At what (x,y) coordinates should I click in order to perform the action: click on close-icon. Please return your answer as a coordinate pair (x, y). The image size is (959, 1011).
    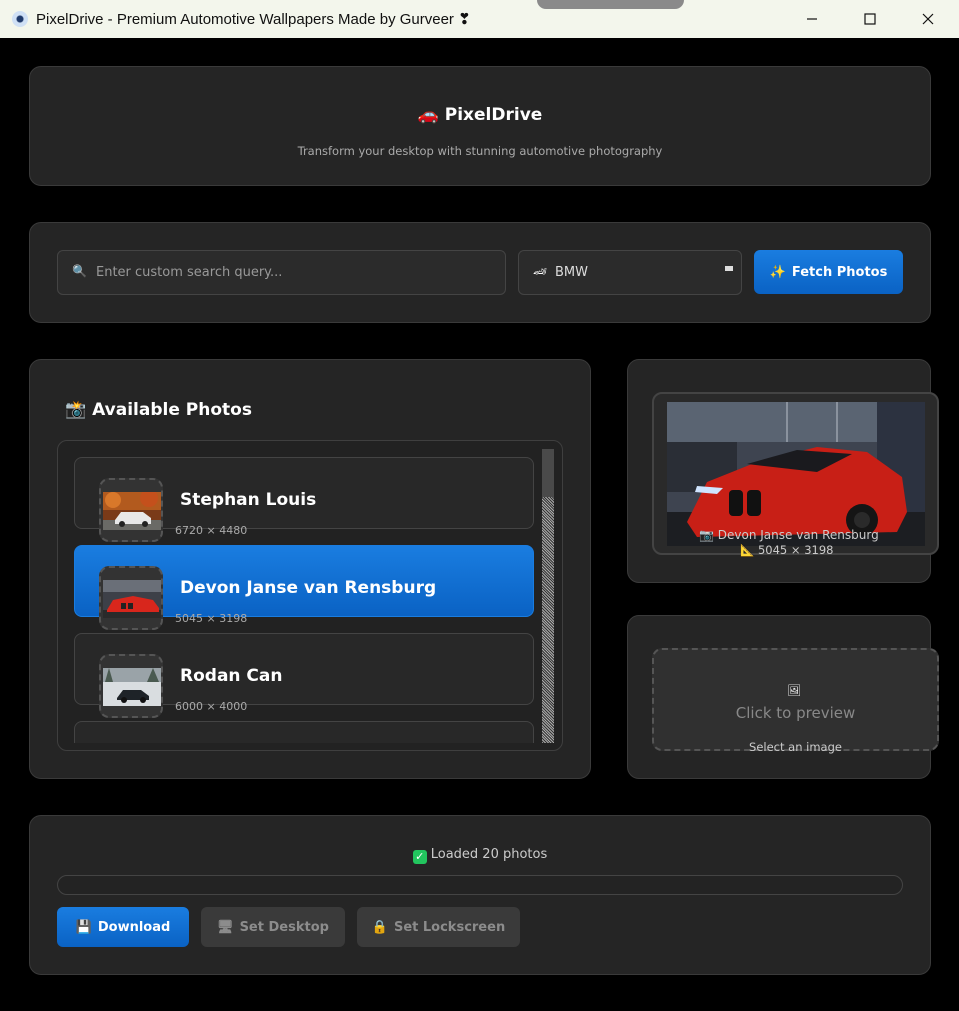
    Looking at the image, I should click on (928, 19).